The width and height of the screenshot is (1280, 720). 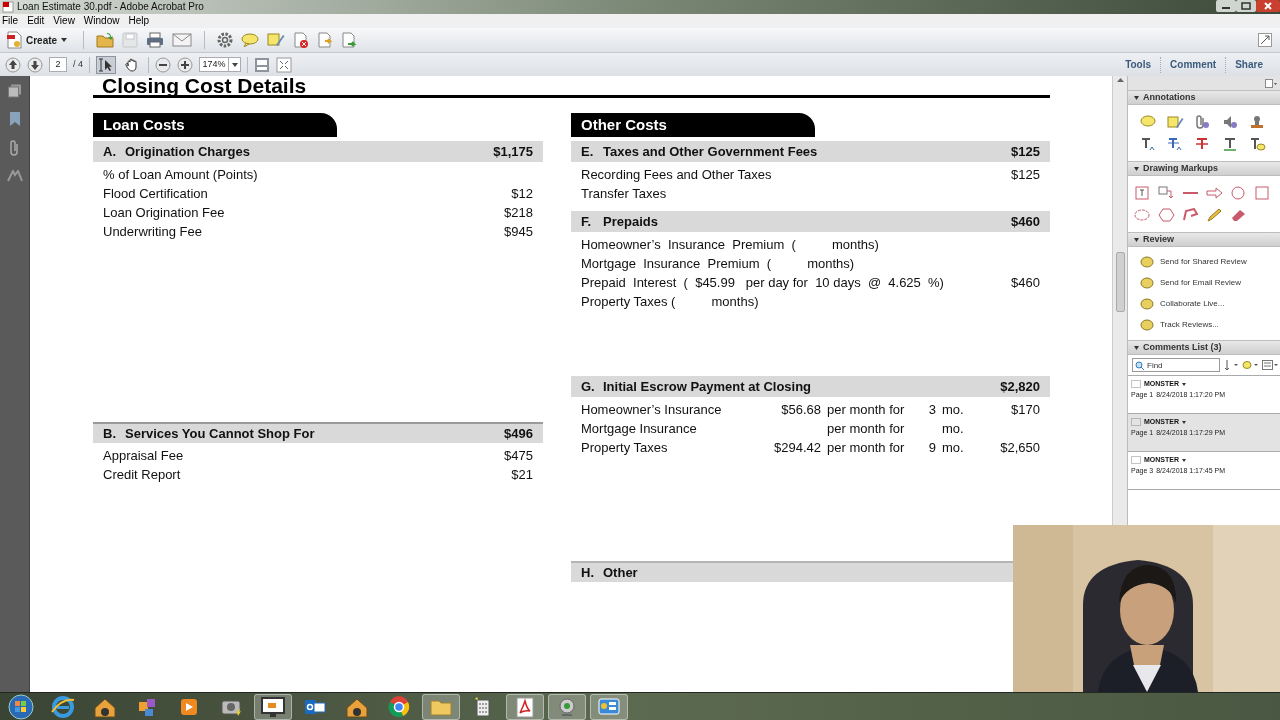 I want to click on sort-icon, so click(x=1231, y=365).